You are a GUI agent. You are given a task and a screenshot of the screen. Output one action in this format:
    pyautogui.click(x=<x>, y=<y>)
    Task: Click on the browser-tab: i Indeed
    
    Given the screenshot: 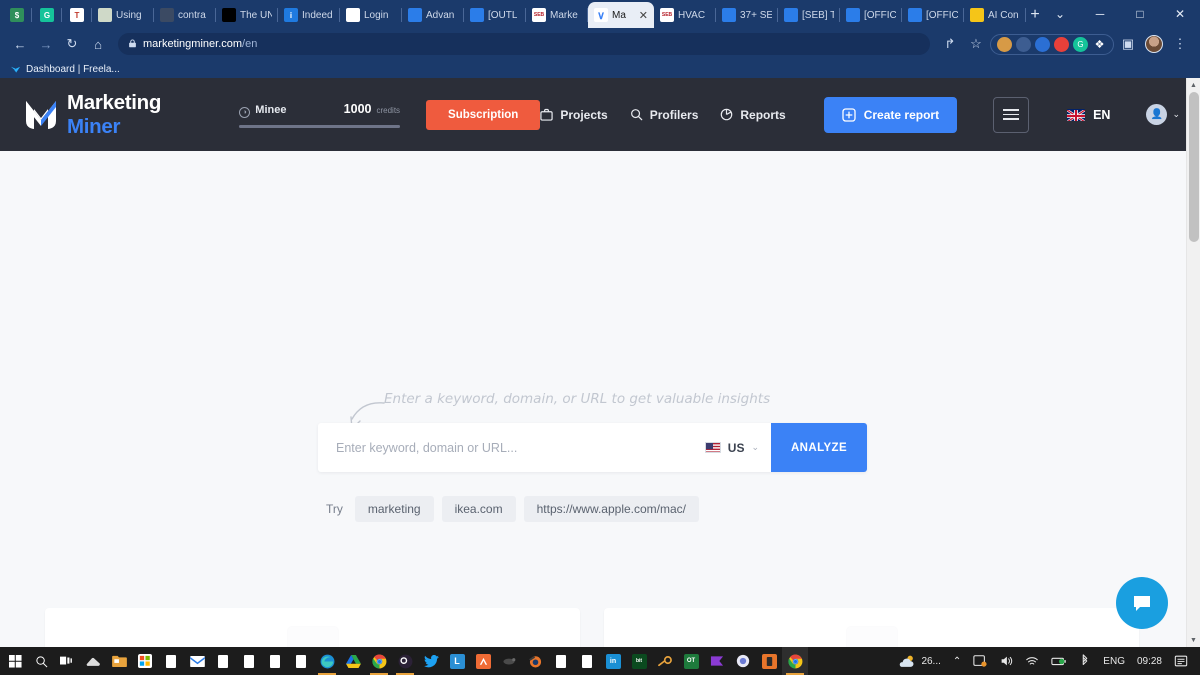 What is the action you would take?
    pyautogui.click(x=309, y=15)
    